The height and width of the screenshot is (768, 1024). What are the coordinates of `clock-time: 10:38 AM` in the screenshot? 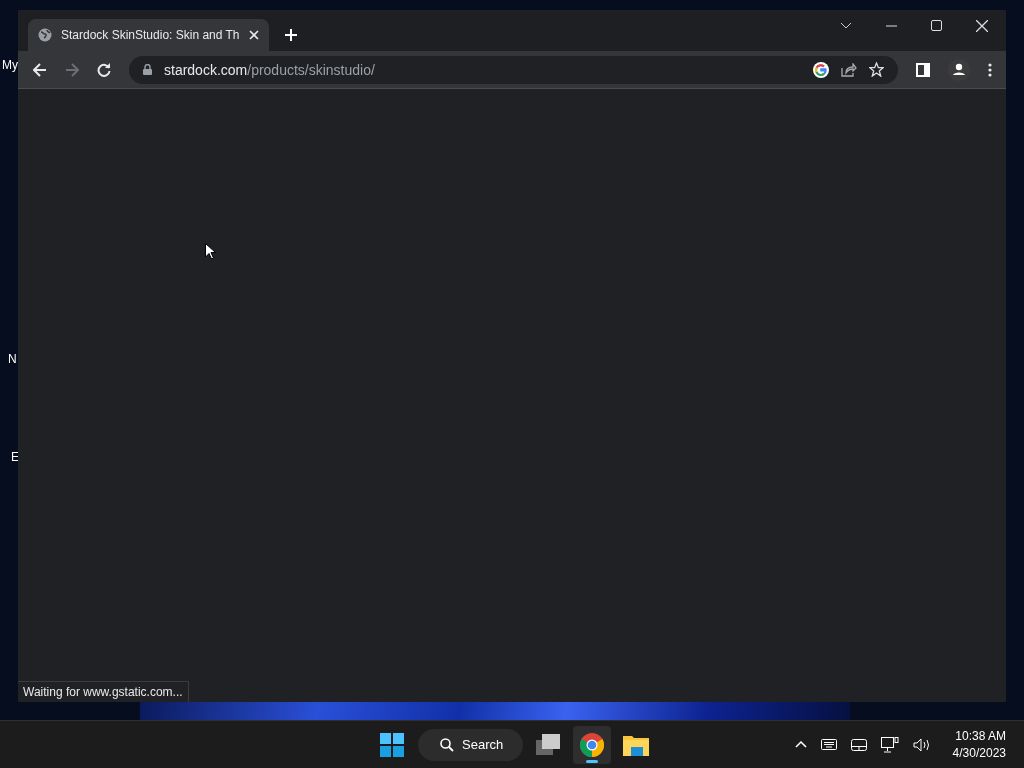 It's located at (980, 736).